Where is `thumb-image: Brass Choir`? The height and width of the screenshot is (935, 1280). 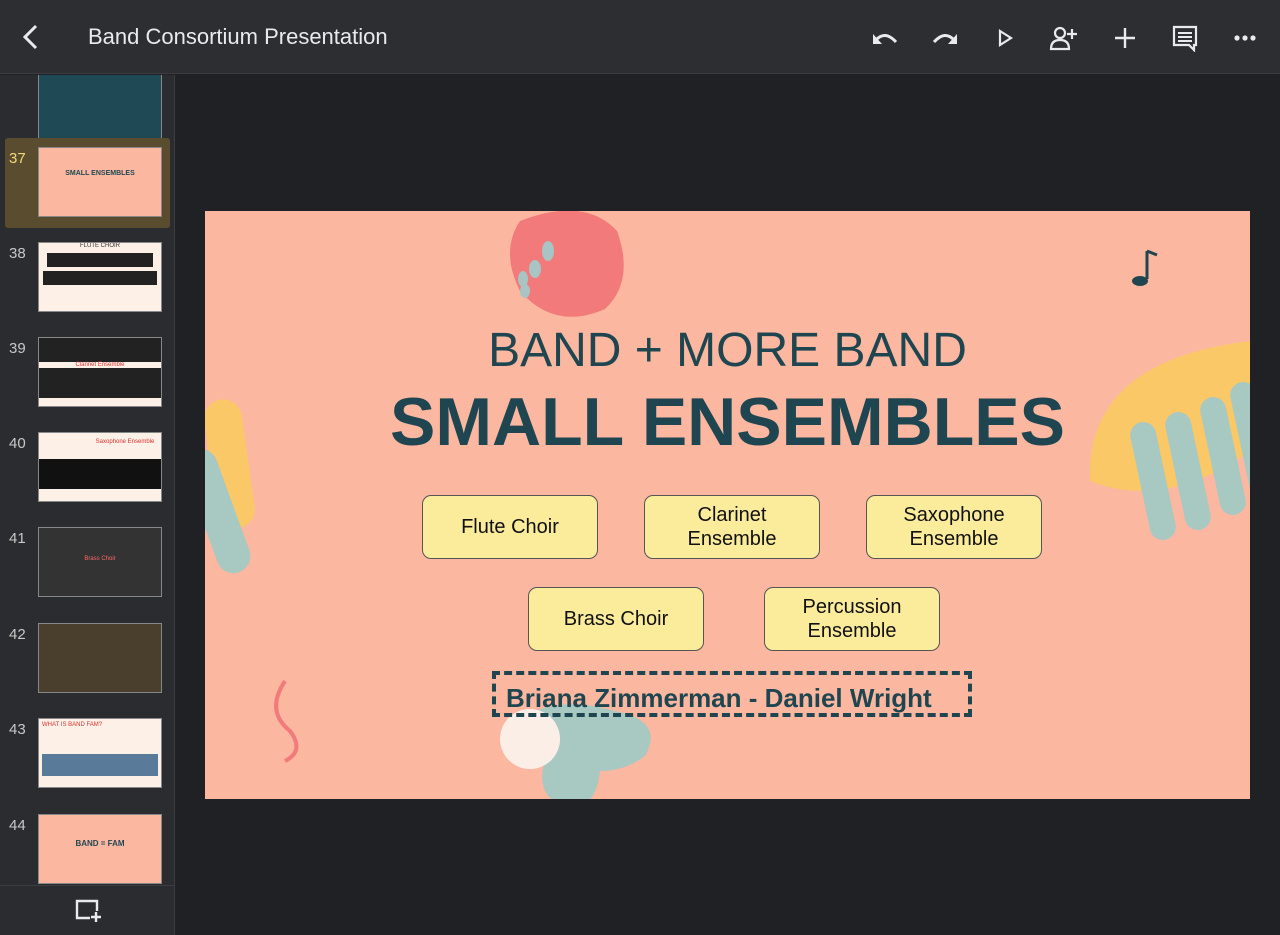 thumb-image: Brass Choir is located at coordinates (100, 562).